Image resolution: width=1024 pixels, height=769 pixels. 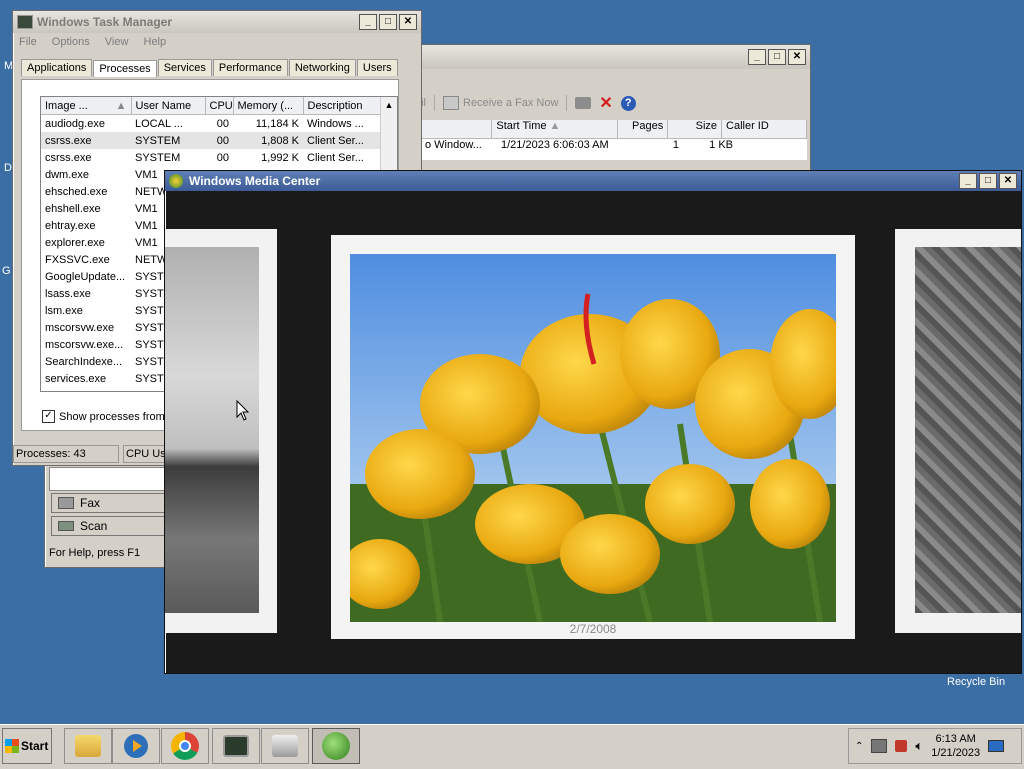 What do you see at coordinates (968, 430) in the screenshot?
I see `photo-next` at bounding box center [968, 430].